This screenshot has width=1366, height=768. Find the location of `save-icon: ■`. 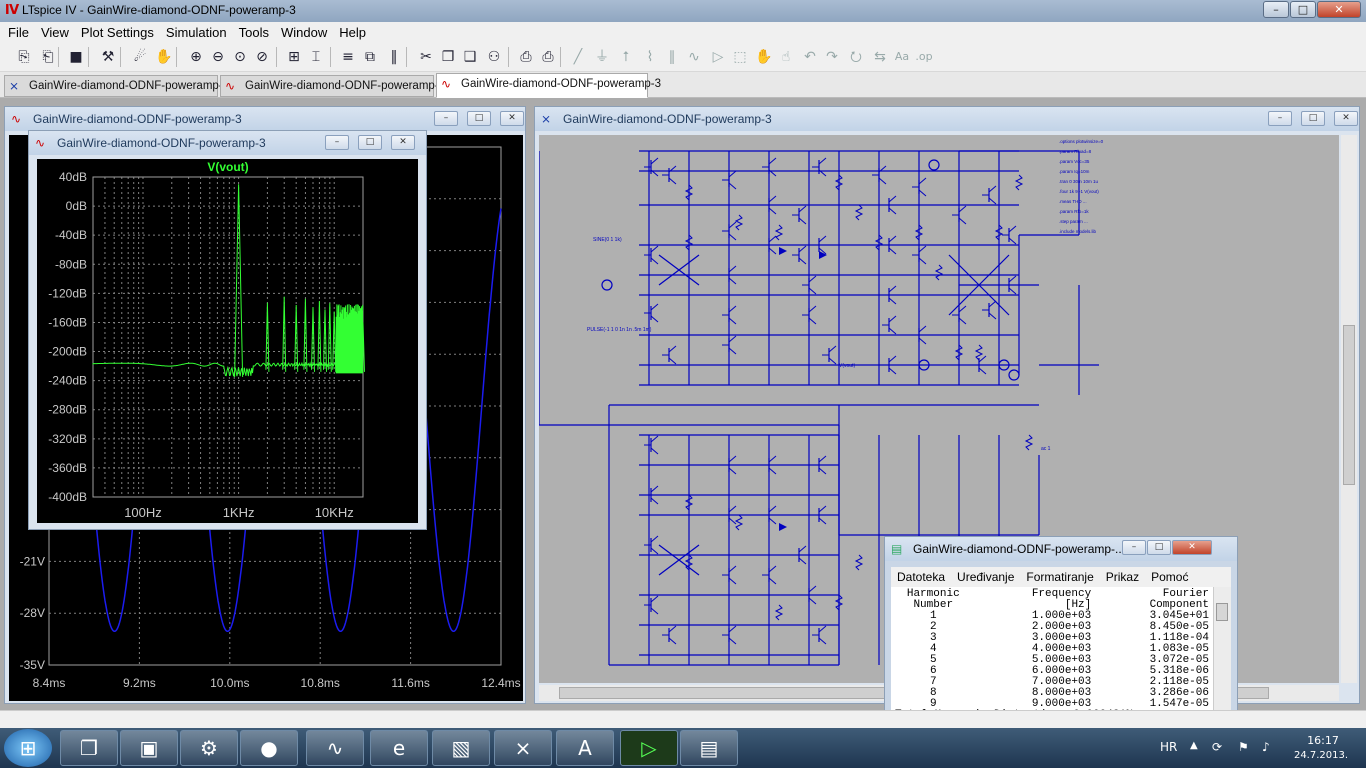

save-icon: ■ is located at coordinates (76, 57).